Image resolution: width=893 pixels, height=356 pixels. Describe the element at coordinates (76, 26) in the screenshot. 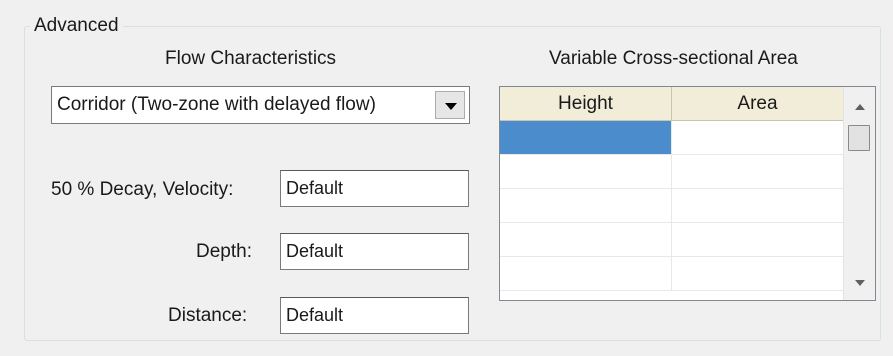

I see `advanced-group-title: Advanced` at that location.